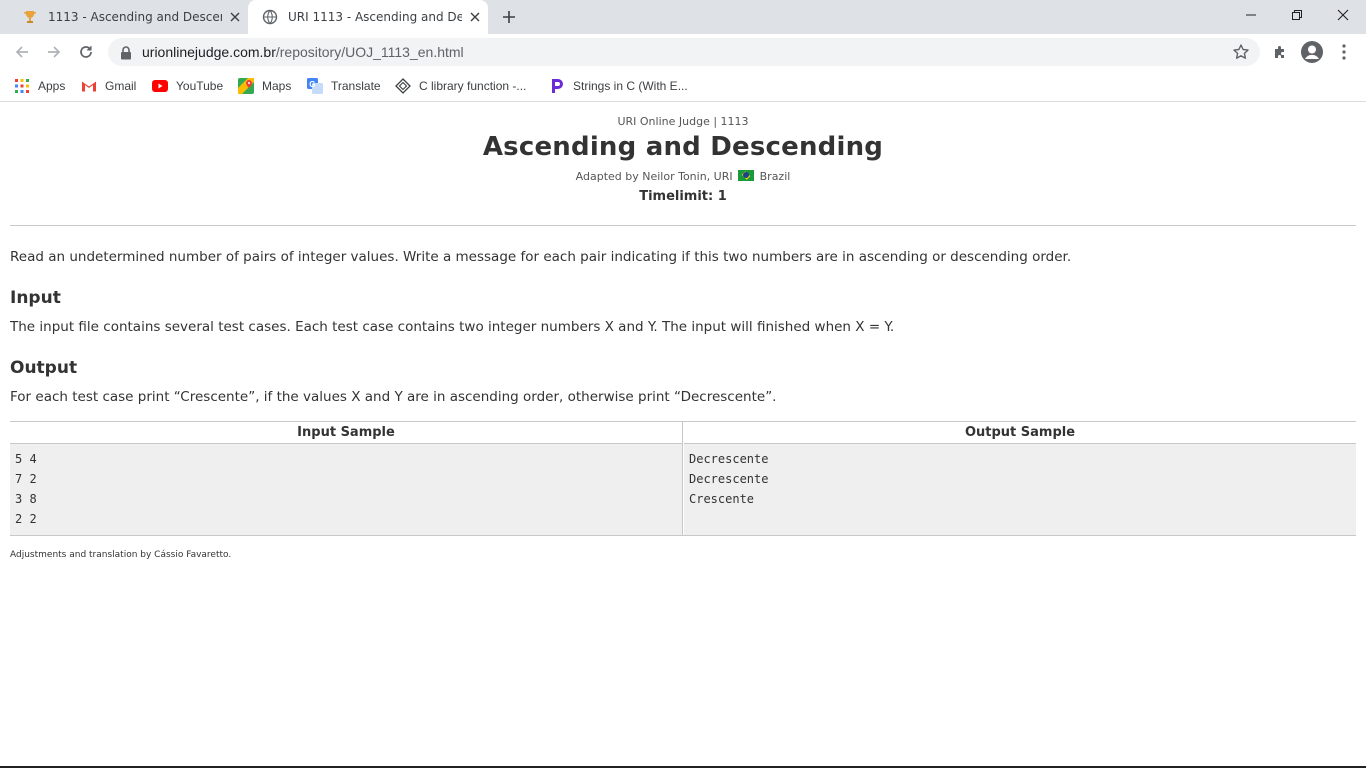 The height and width of the screenshot is (768, 1366). I want to click on author-line: Adapted by Neilor Tonin, URI Brazil, so click(683, 176).